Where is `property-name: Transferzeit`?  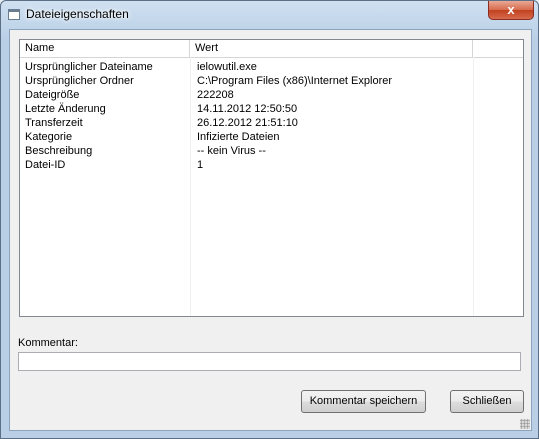 property-name: Transferzeit is located at coordinates (54, 123).